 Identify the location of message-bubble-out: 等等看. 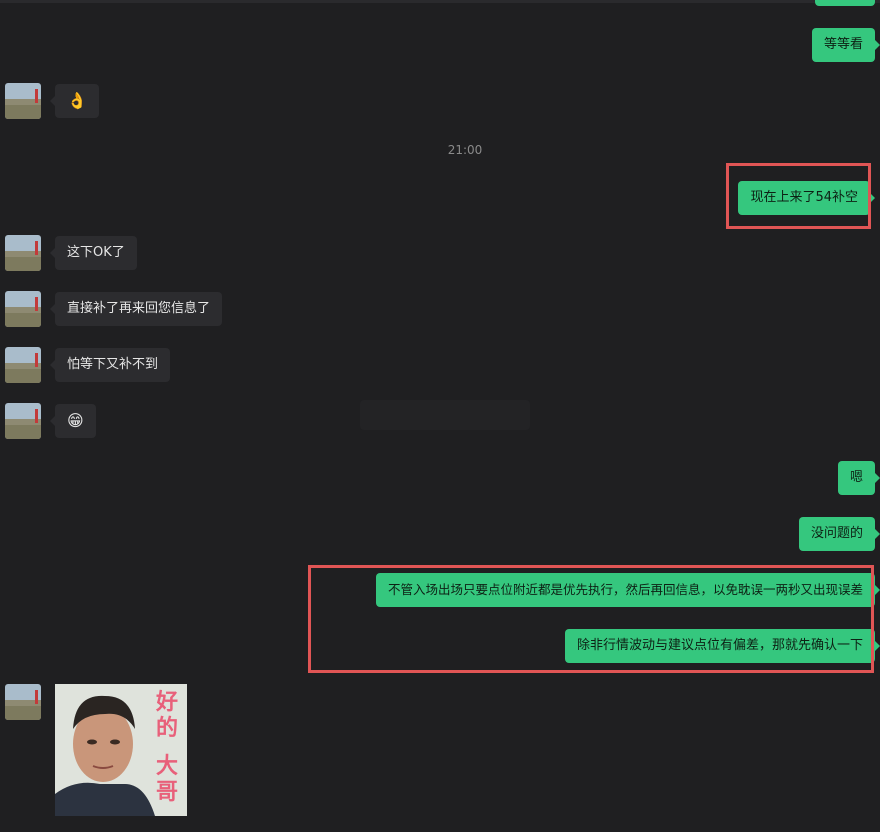
(845, 45).